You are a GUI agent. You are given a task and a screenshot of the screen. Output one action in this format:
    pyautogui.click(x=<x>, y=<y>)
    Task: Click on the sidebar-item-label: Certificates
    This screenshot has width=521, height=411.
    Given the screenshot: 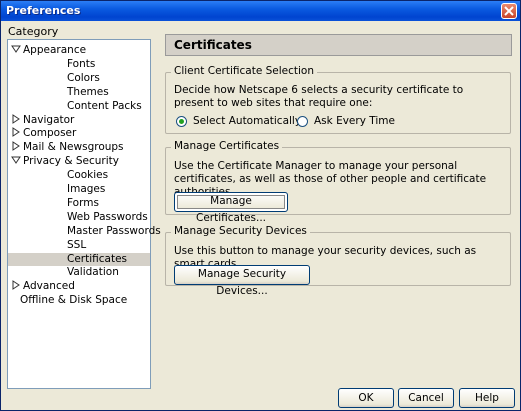 What is the action you would take?
    pyautogui.click(x=97, y=258)
    